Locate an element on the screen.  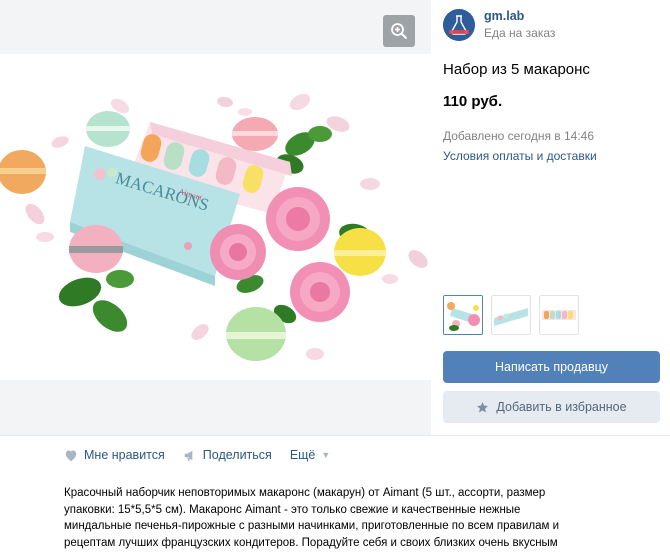
seller-category: Еда на заказ is located at coordinates (520, 33).